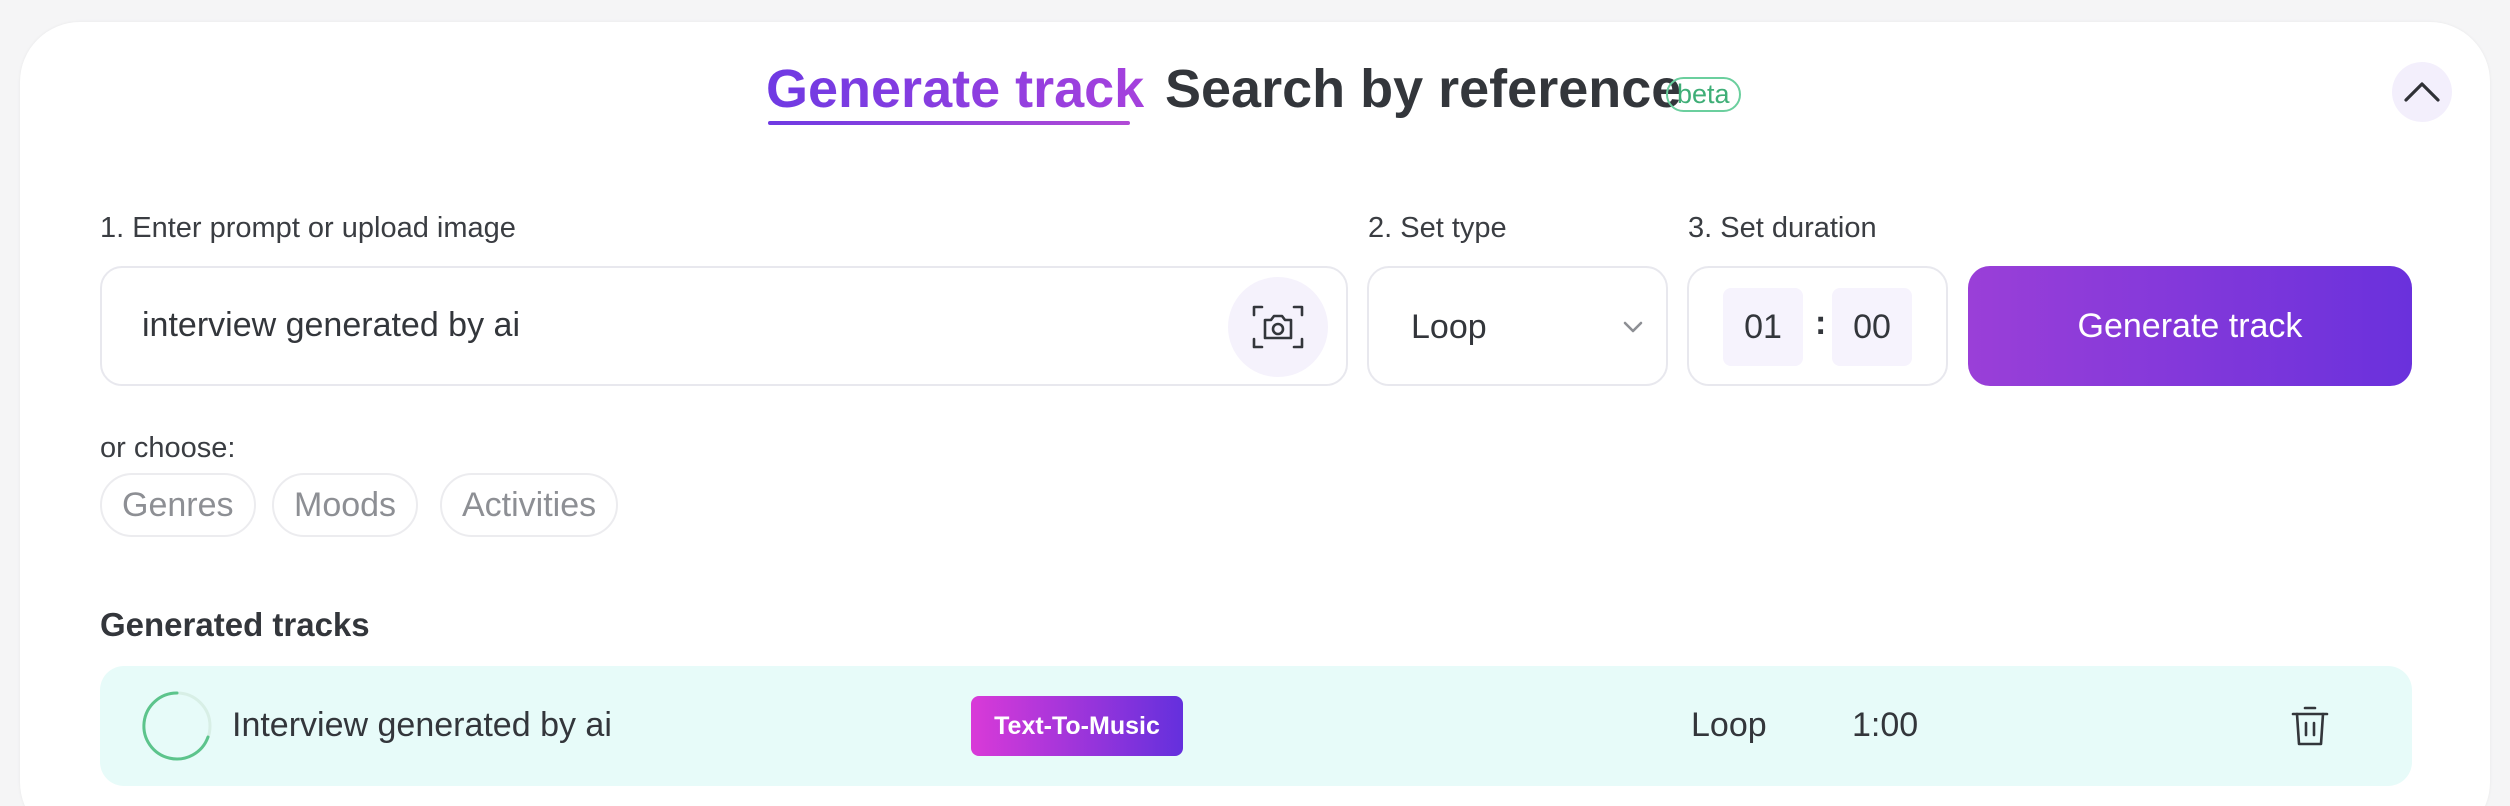 This screenshot has width=2510, height=806. Describe the element at coordinates (235, 624) in the screenshot. I see `generated-tracks-title: Generated tracks` at that location.